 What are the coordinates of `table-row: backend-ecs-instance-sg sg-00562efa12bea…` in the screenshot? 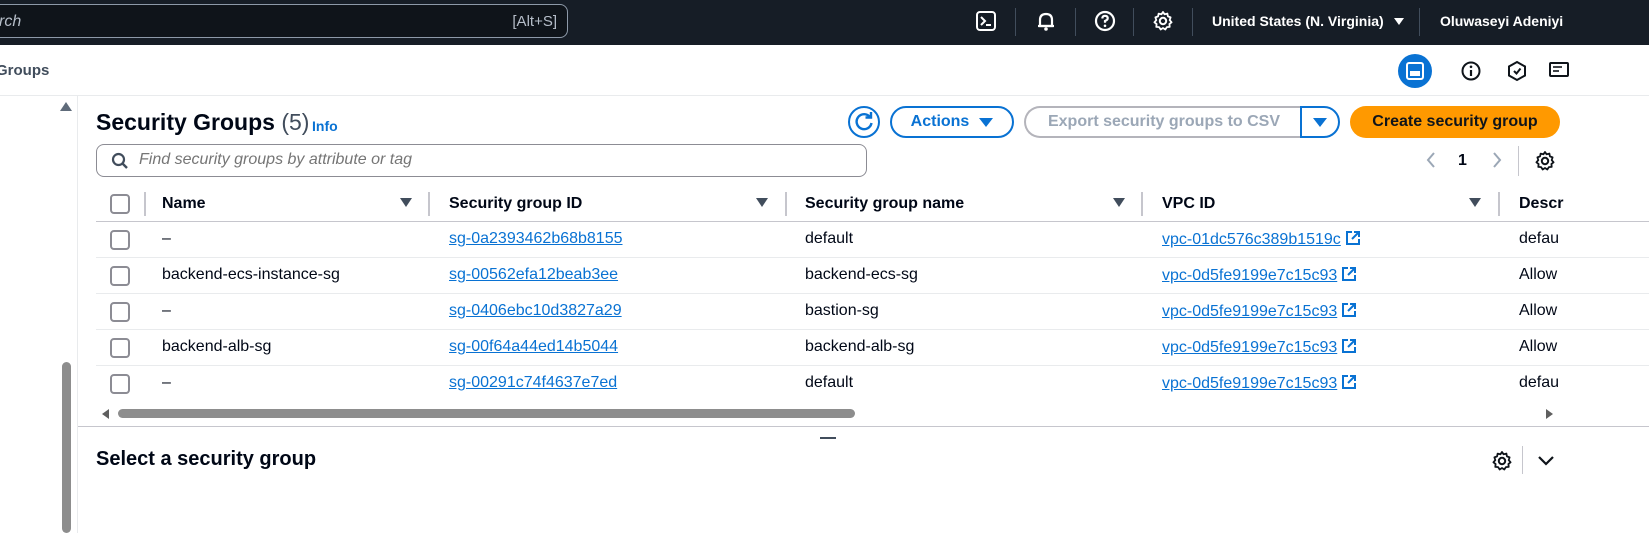 It's located at (872, 276).